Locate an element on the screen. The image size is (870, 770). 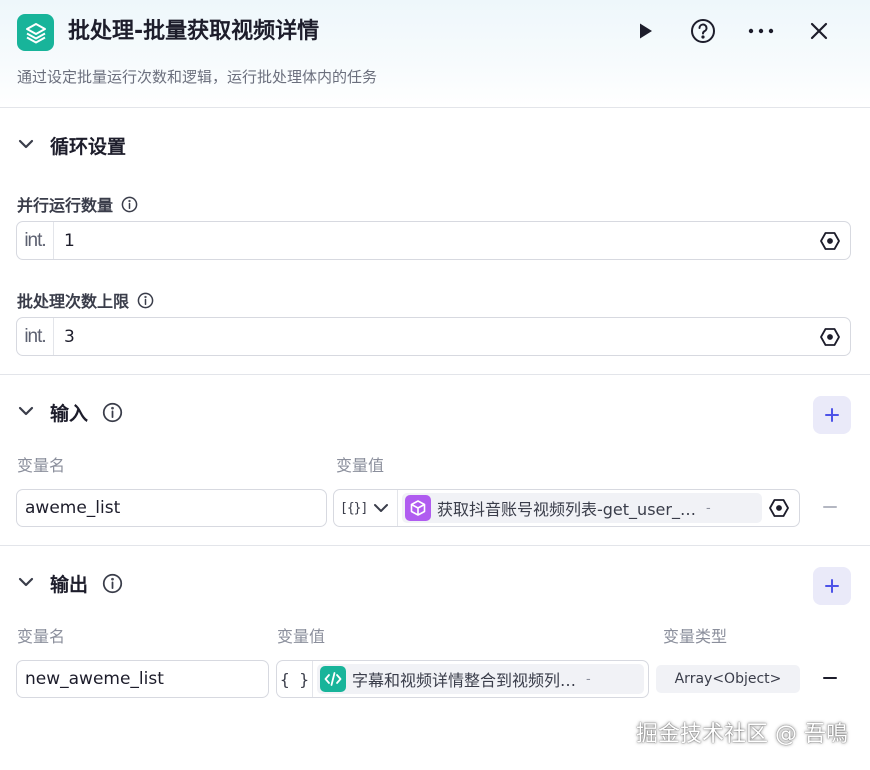
add-output-button is located at coordinates (832, 586).